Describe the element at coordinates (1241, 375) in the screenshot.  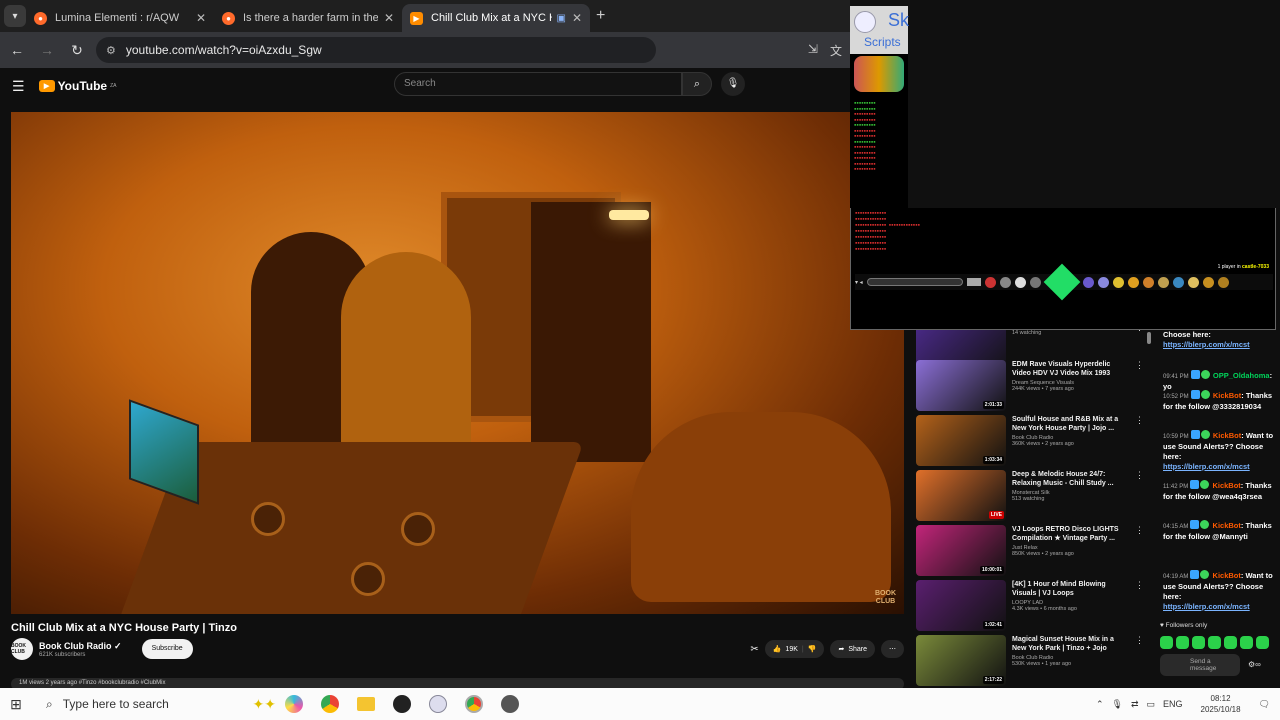
I see `chat-username: OPP_Oldahoma` at that location.